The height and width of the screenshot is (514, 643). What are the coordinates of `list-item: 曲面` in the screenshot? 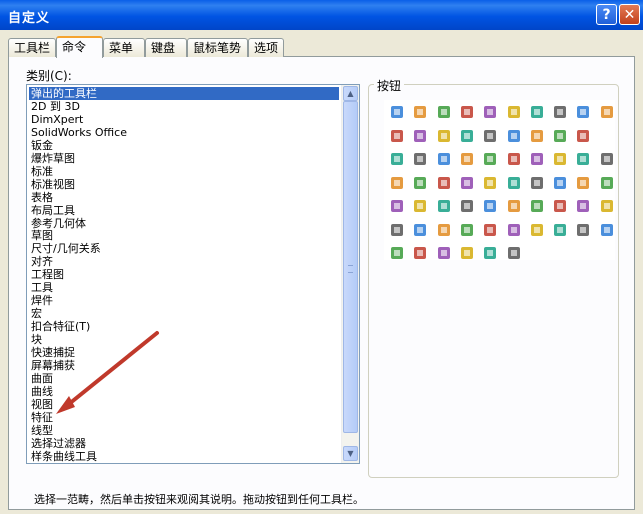 It's located at (42, 378).